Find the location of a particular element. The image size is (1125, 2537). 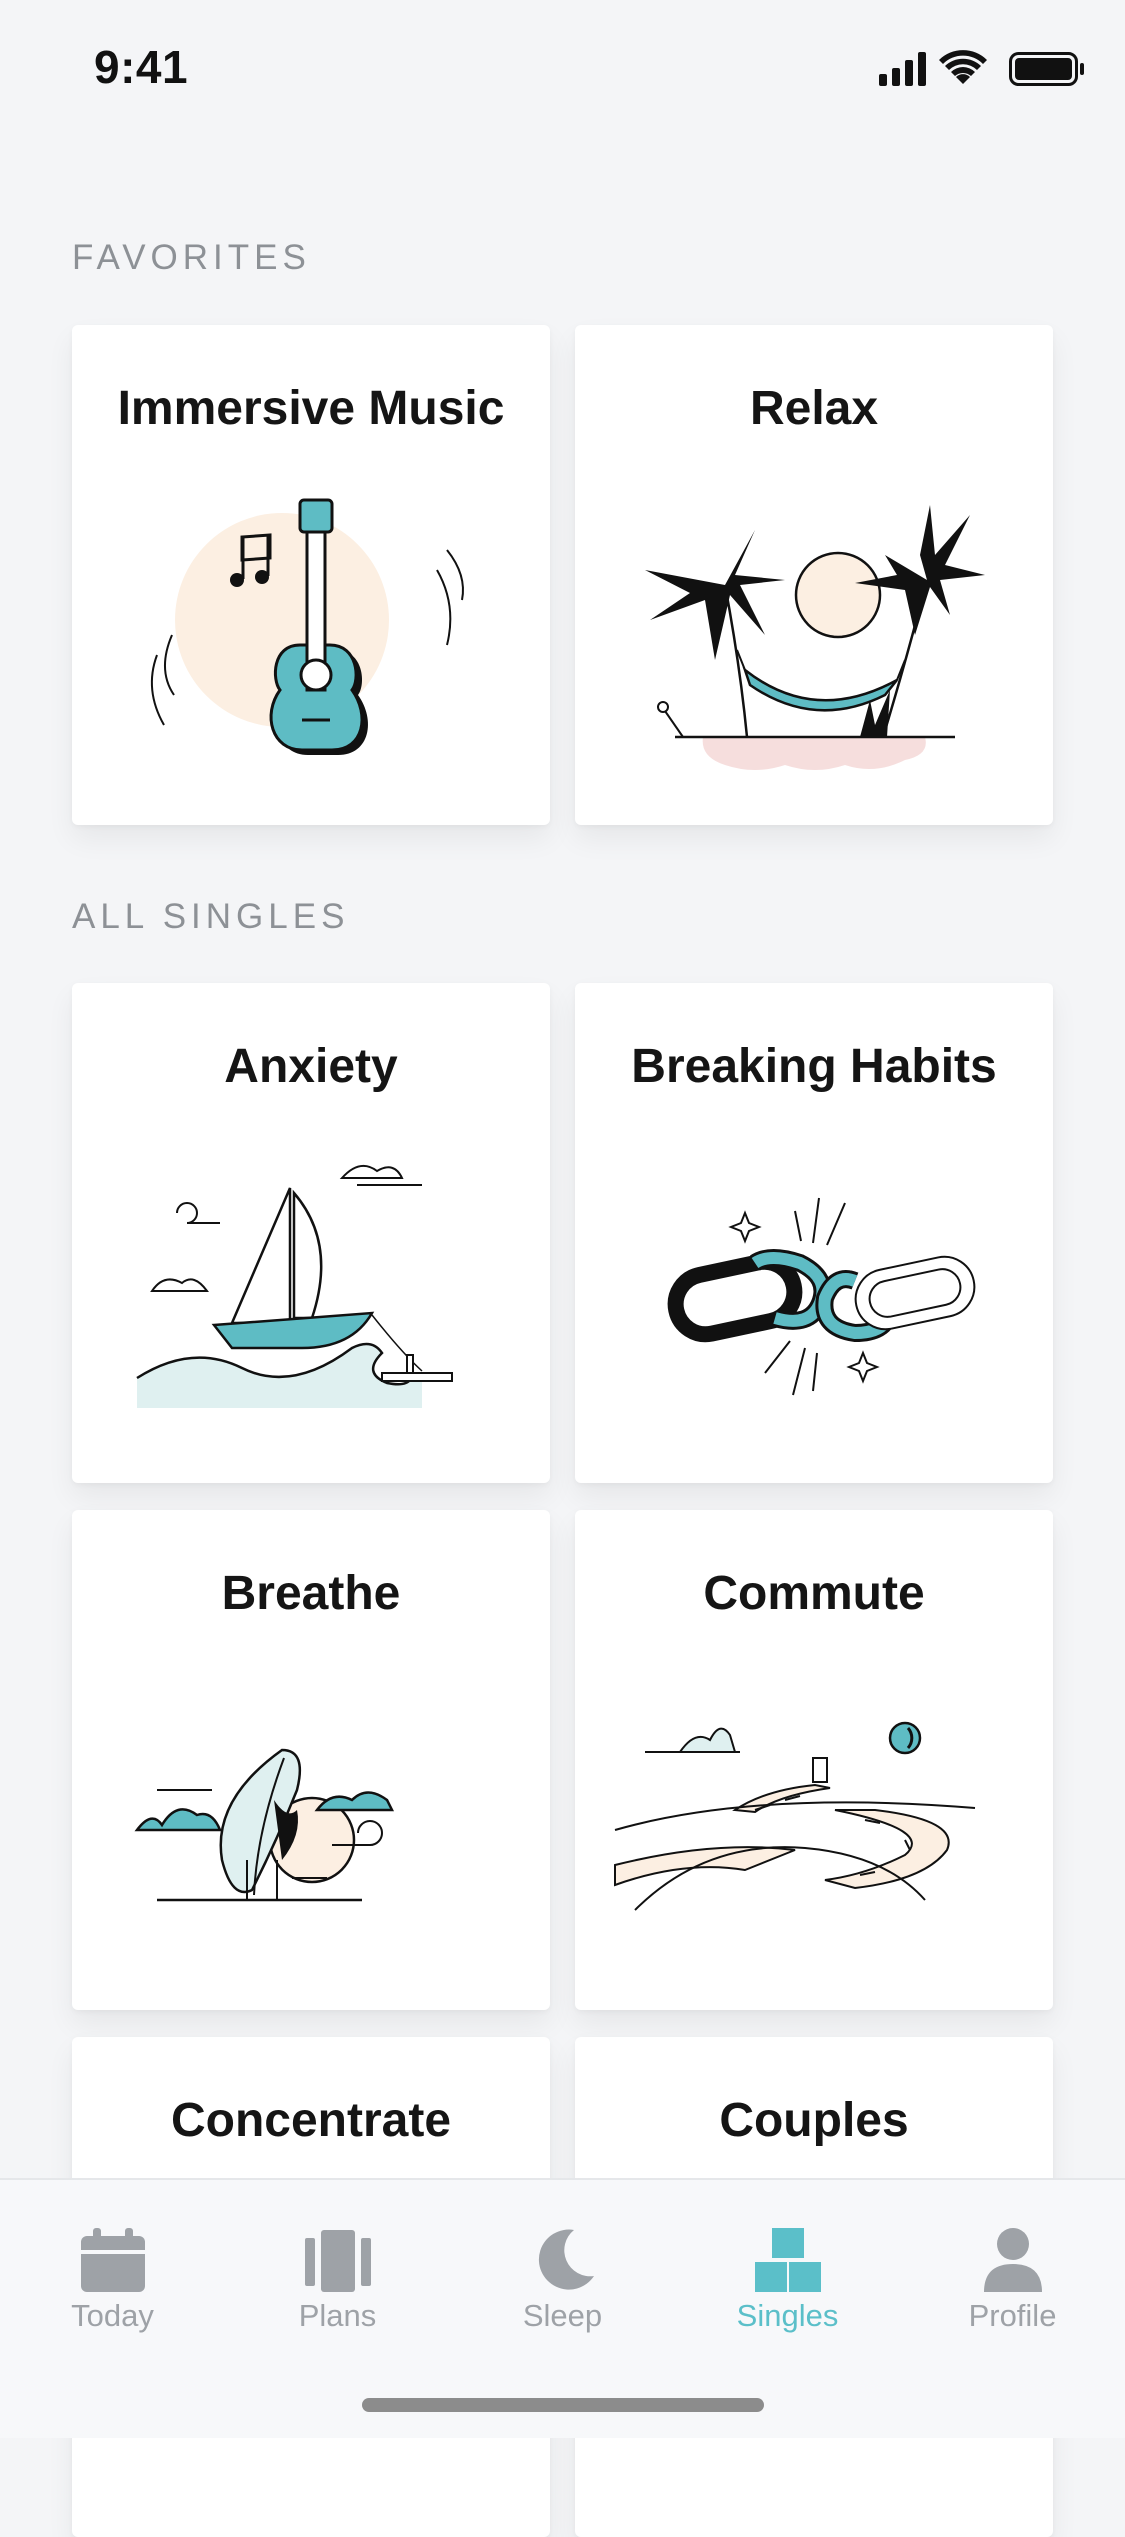

tab-label: Singles is located at coordinates (787, 2315).